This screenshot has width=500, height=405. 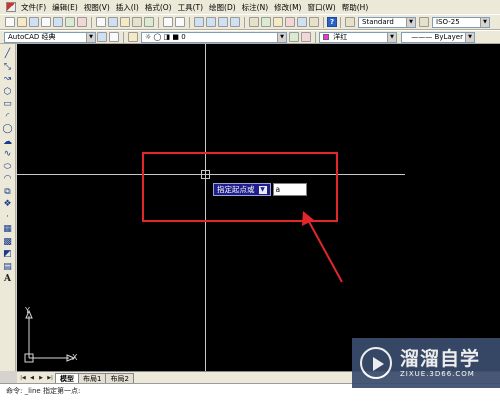 I want to click on paste-icon, so click(x=125, y=22).